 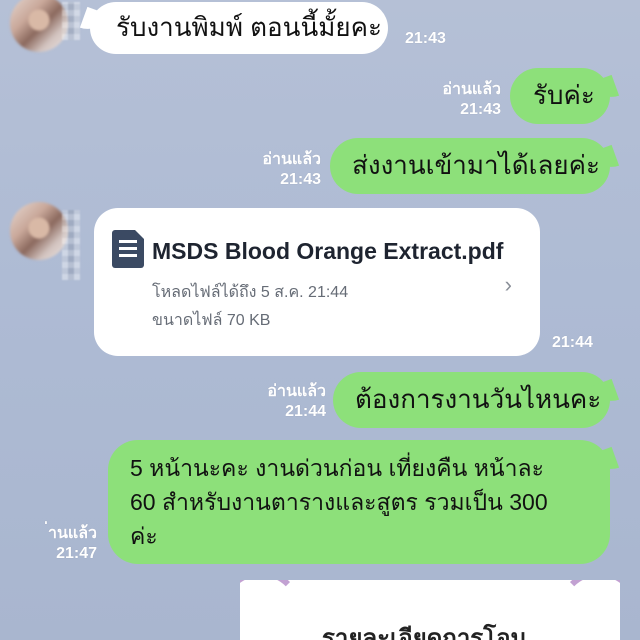 I want to click on document-icon, so click(x=128, y=249).